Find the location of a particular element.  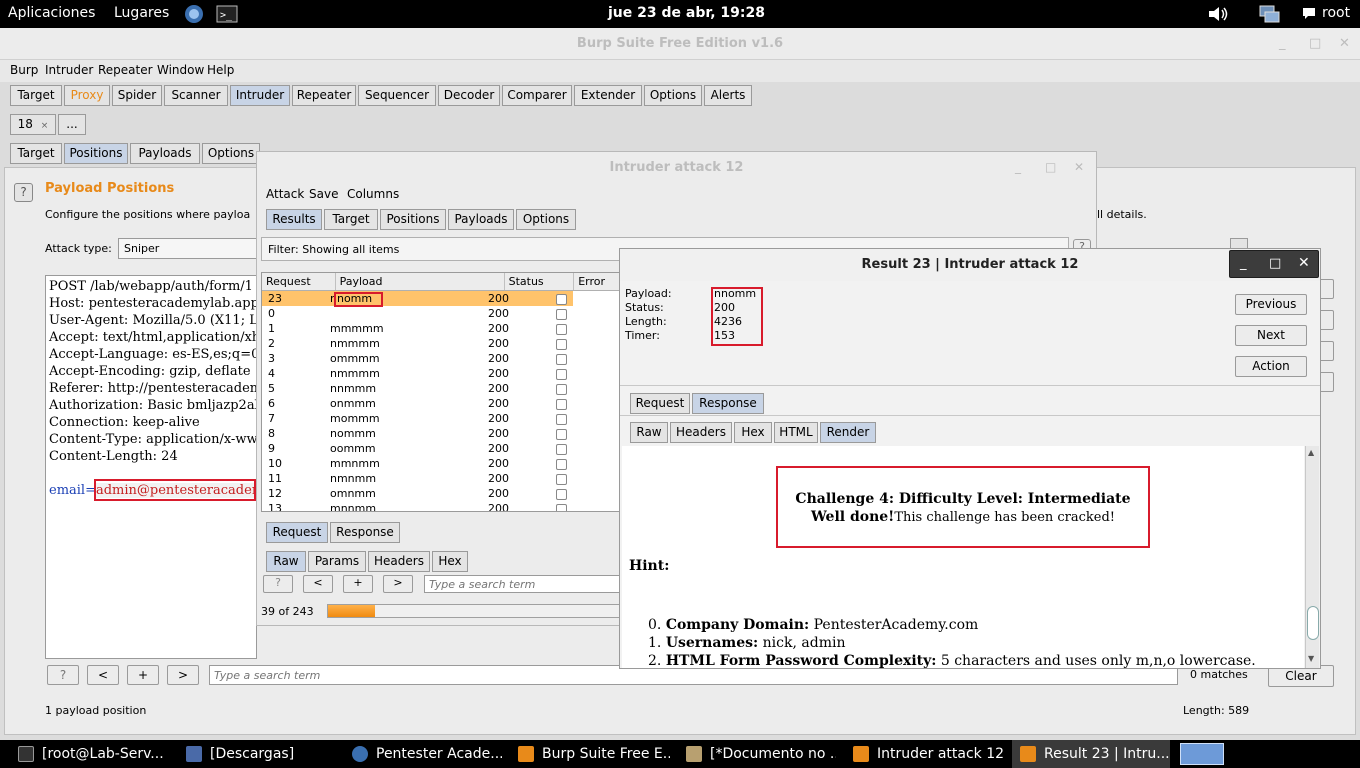

view-tab-hex: Hex is located at coordinates (753, 432).